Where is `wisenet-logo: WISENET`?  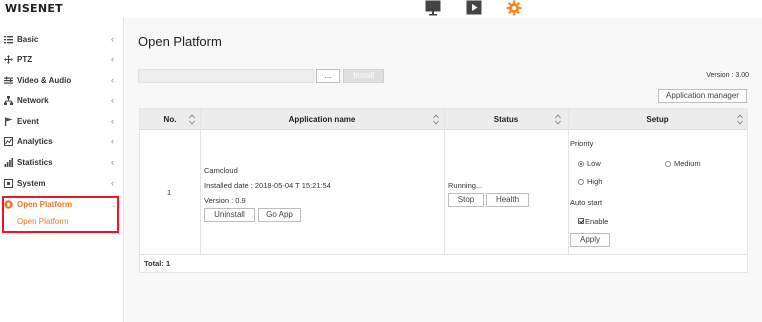 wisenet-logo: WISENET is located at coordinates (34, 8).